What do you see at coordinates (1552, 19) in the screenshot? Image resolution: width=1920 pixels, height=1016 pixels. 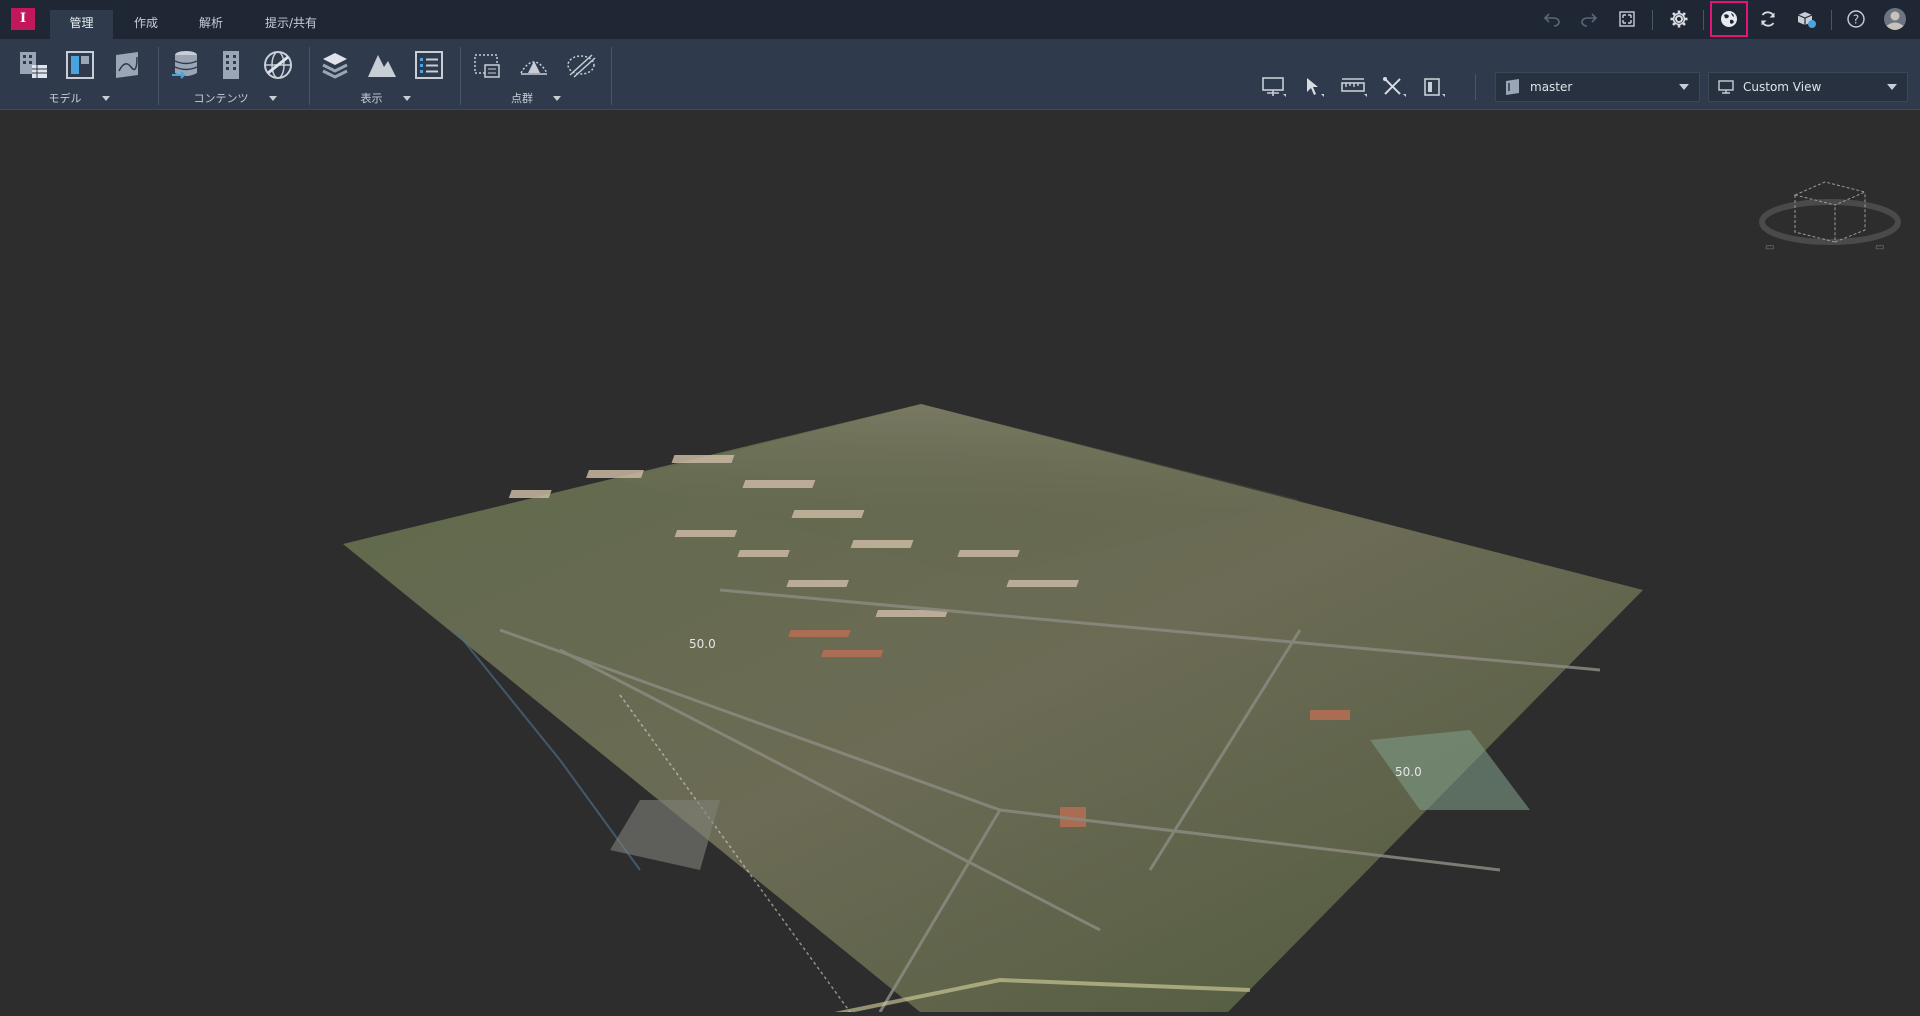 I see `undo-icon` at bounding box center [1552, 19].